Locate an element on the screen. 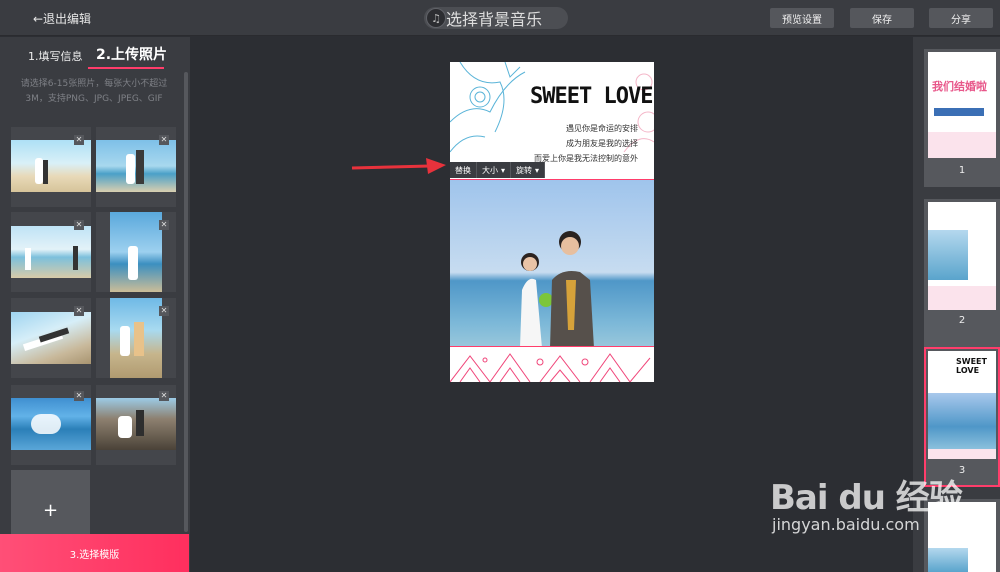 The width and height of the screenshot is (1000, 572). page-3-title: SWEET LOVE is located at coordinates (971, 366).